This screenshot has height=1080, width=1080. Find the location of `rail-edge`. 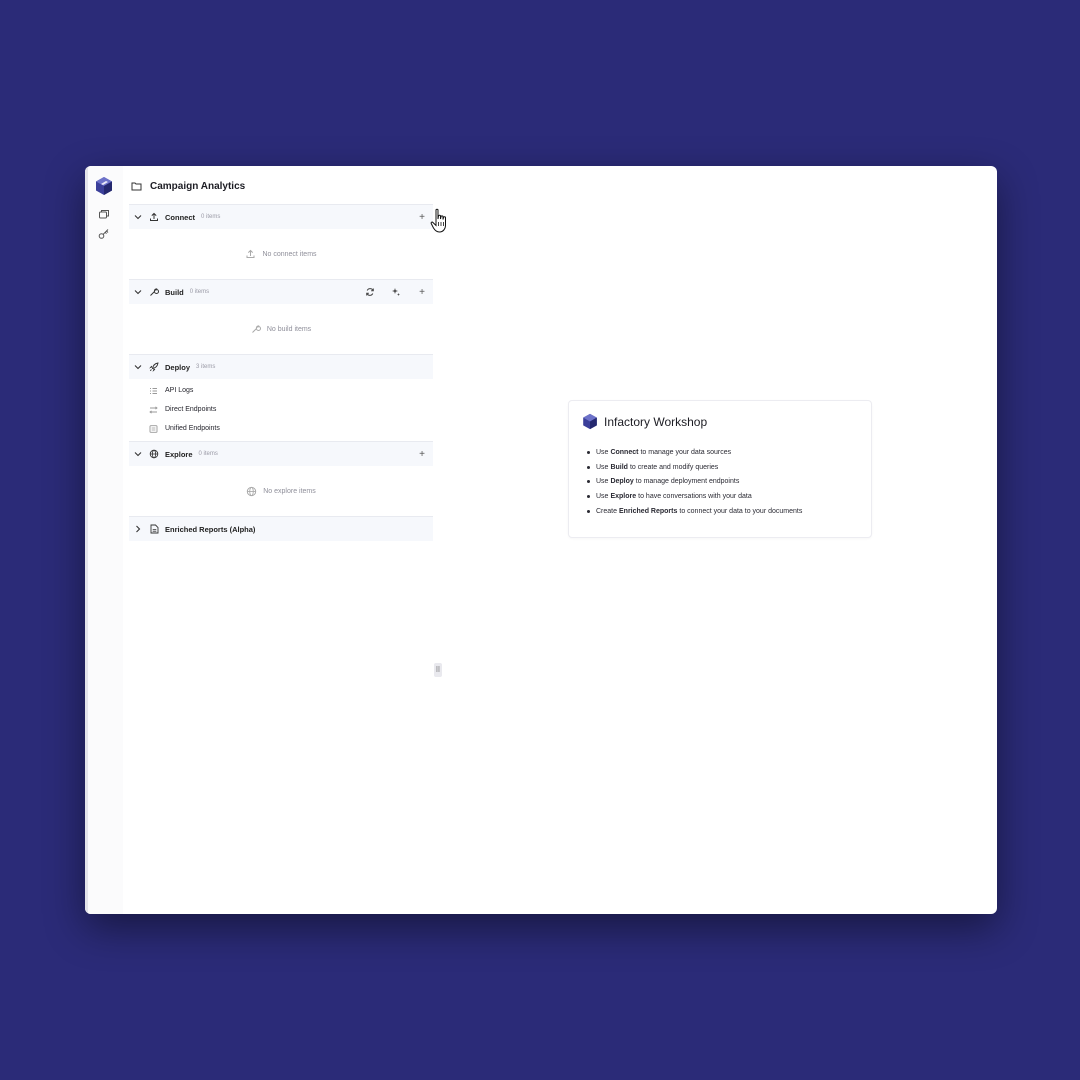

rail-edge is located at coordinates (86, 540).